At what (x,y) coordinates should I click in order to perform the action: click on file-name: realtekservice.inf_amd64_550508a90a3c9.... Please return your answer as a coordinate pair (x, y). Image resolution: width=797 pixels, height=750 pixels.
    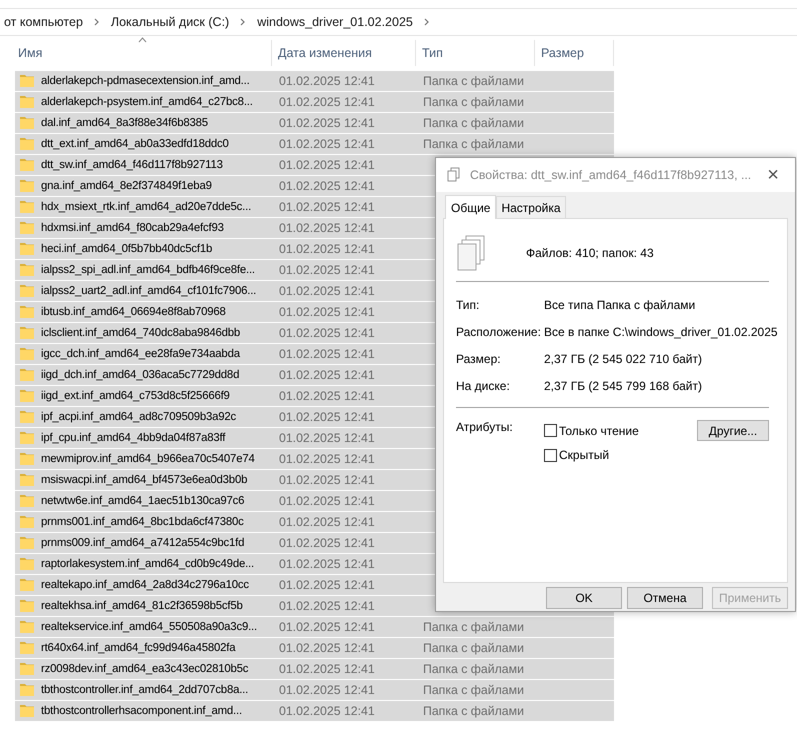
    Looking at the image, I should click on (149, 627).